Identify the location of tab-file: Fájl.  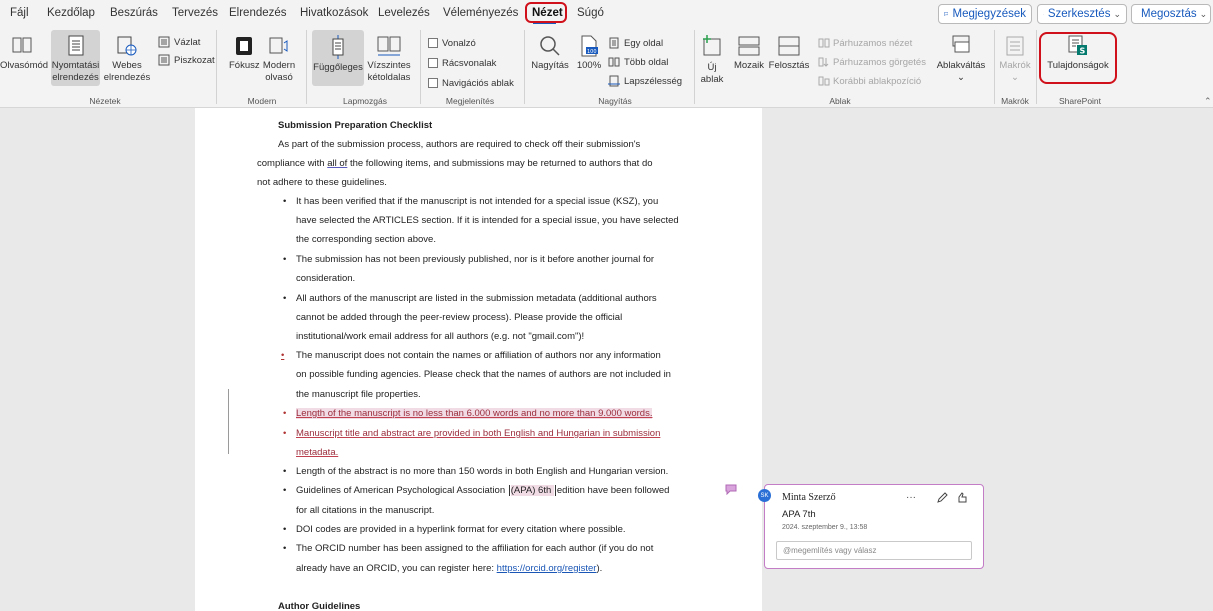
(19, 13).